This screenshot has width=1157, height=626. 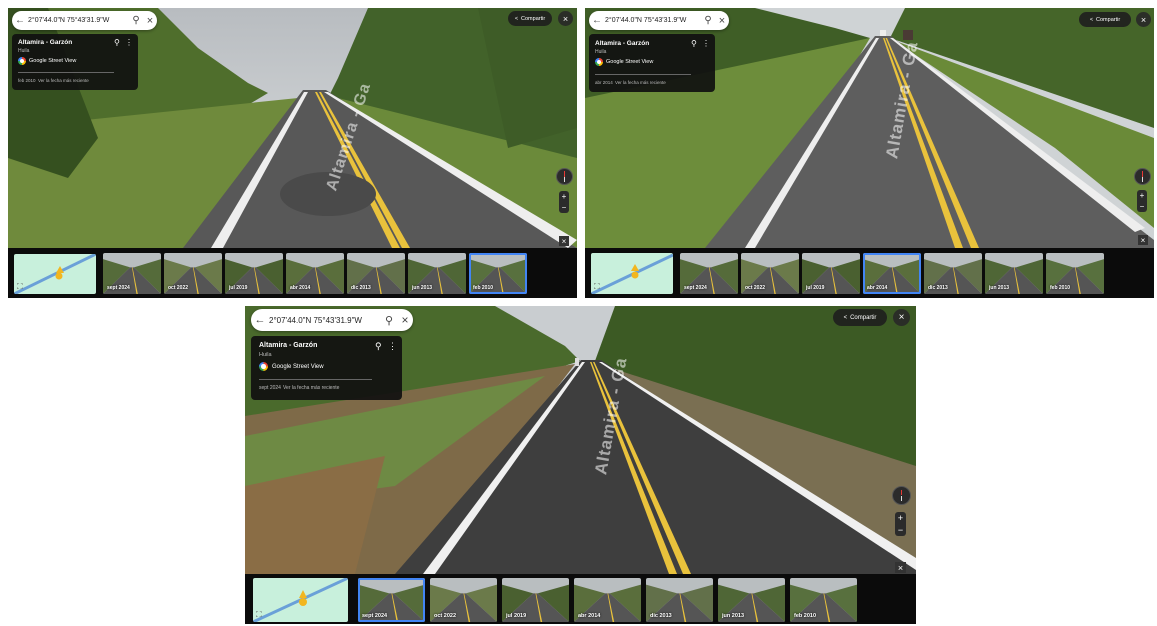 I want to click on share-label: Compartir, so click(x=533, y=18).